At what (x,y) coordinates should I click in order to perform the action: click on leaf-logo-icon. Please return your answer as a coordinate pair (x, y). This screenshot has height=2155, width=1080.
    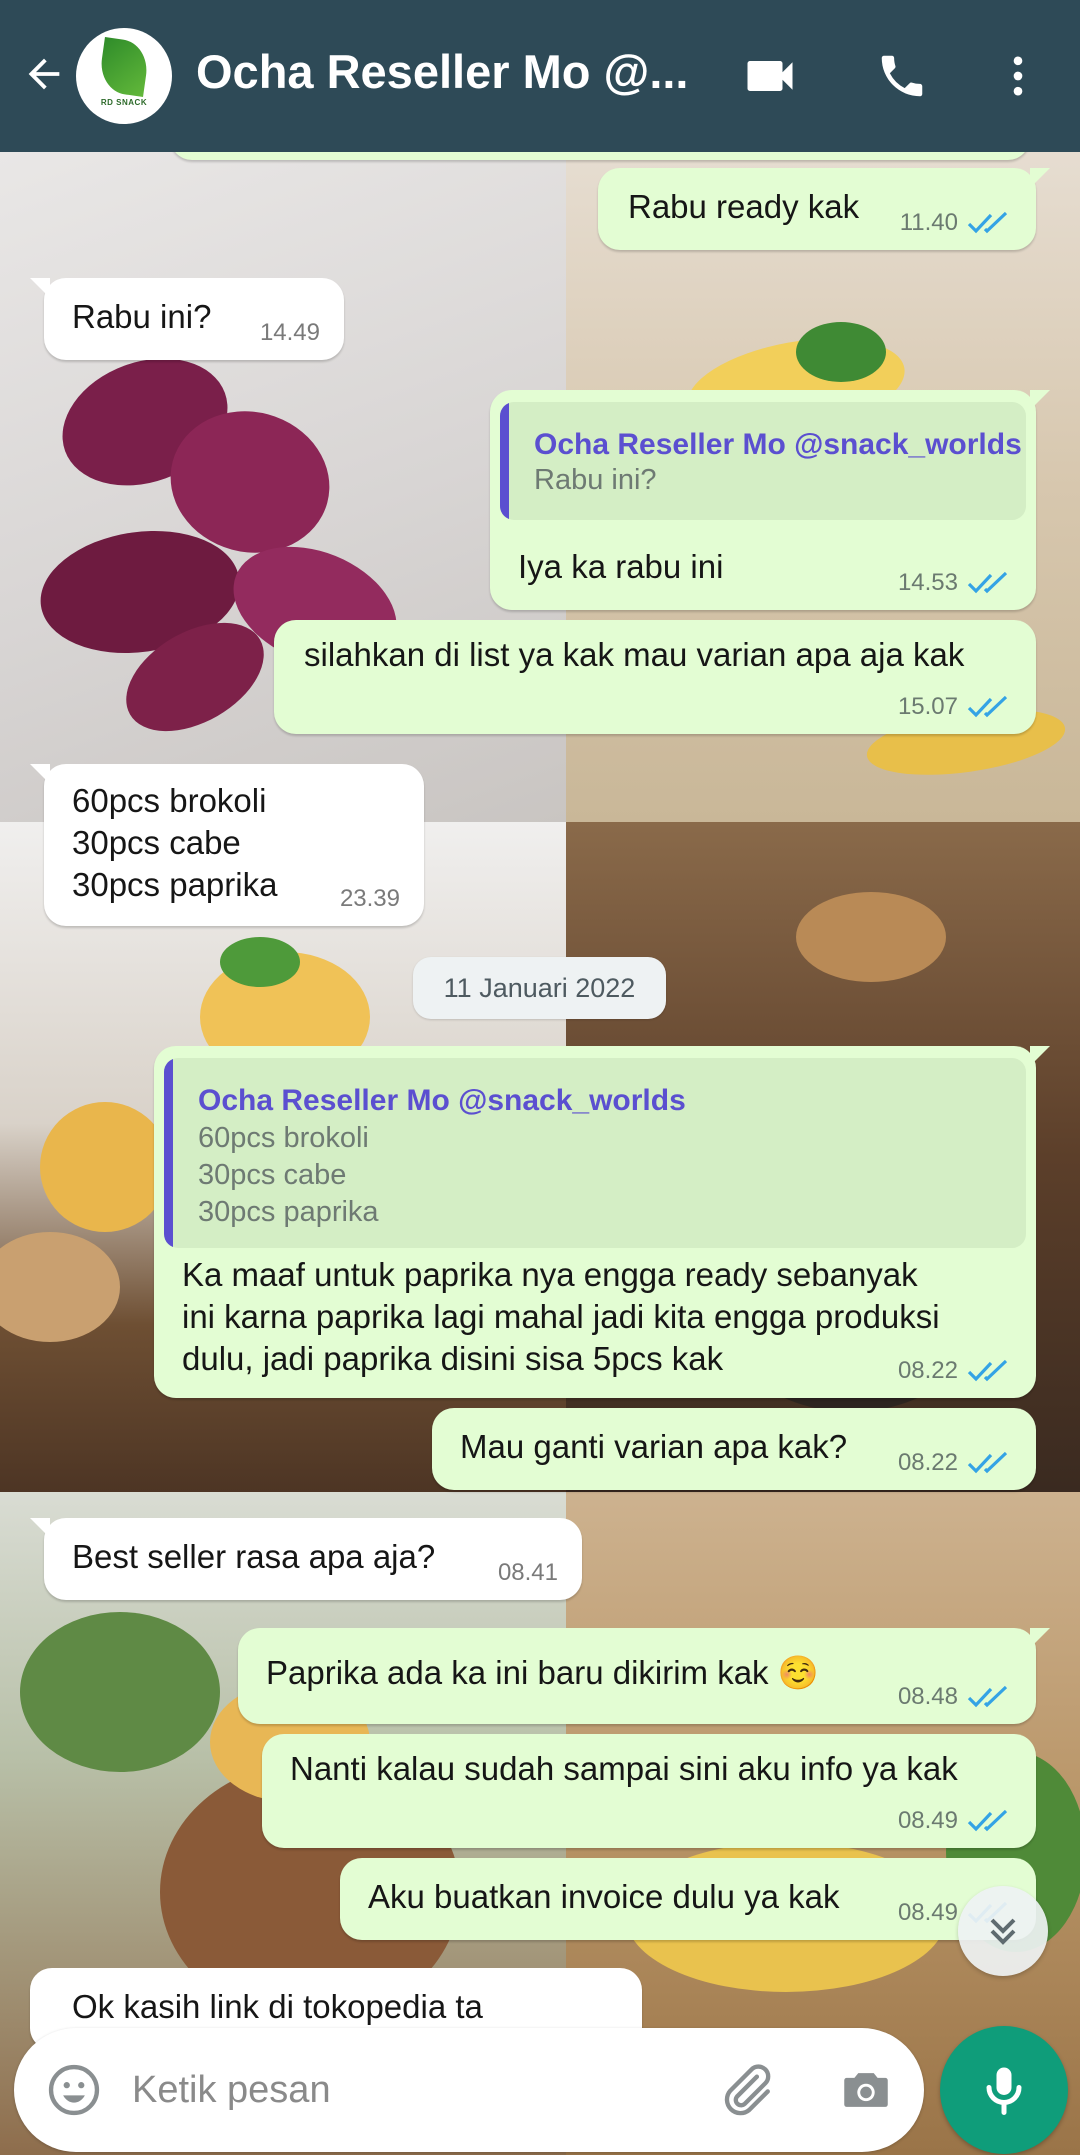
    Looking at the image, I should click on (124, 66).